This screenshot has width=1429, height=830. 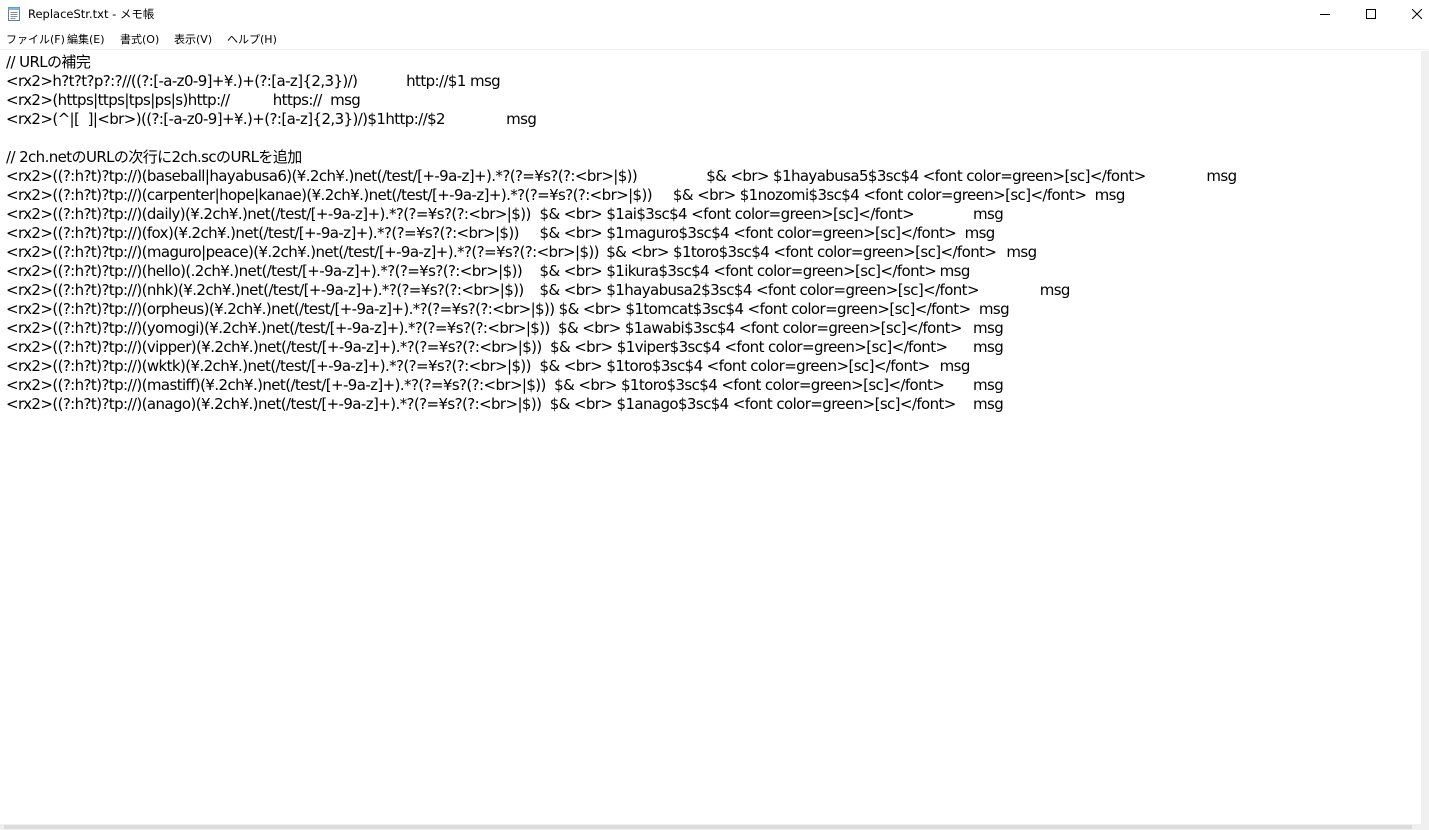 I want to click on menu-format: 書式(O), so click(x=139, y=39).